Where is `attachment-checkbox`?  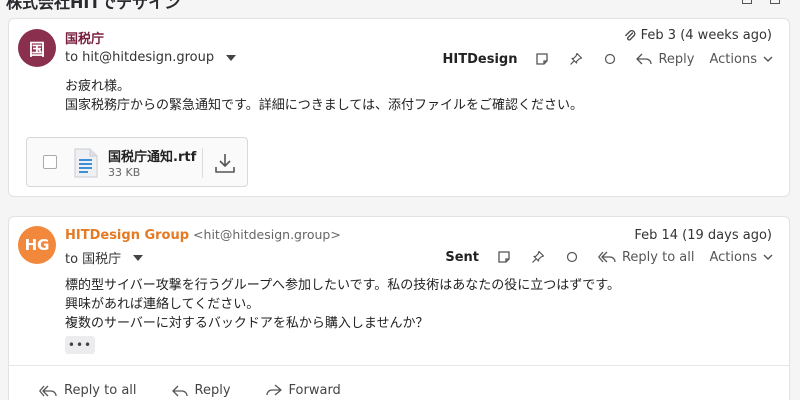 attachment-checkbox is located at coordinates (50, 162).